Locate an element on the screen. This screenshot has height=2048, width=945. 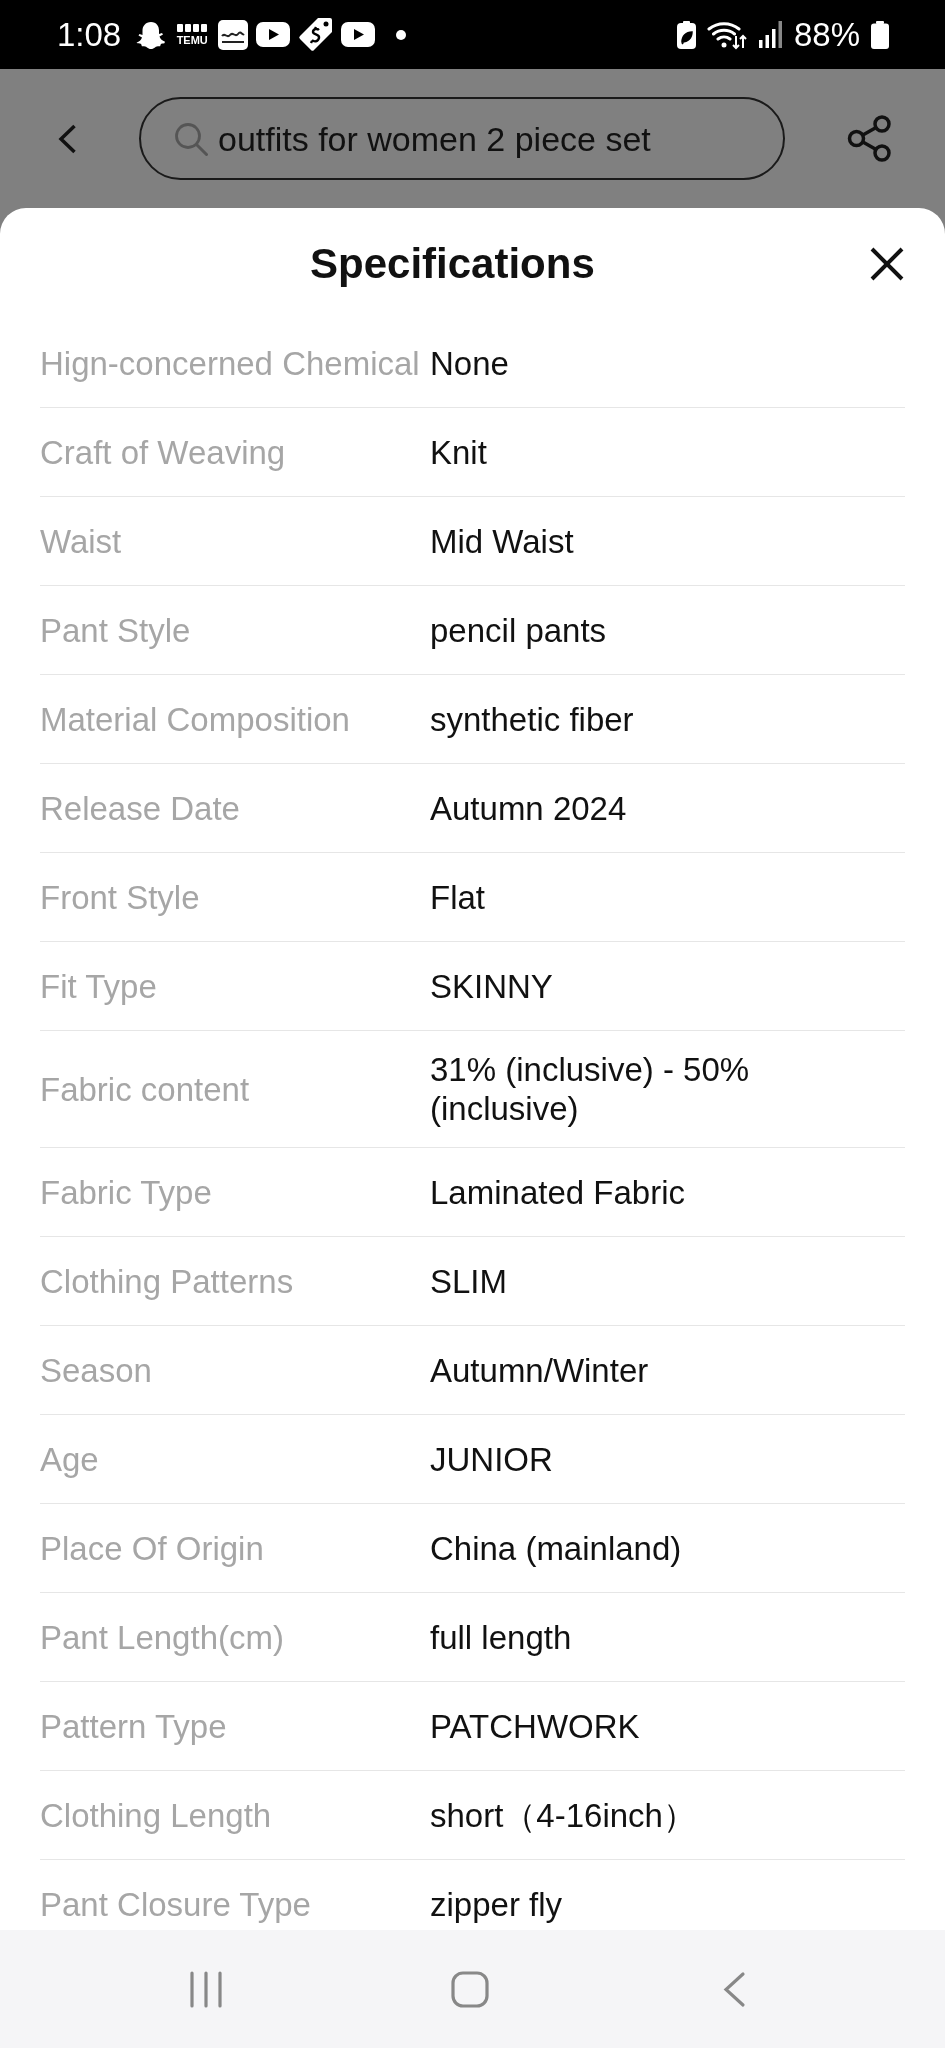
signal-icon is located at coordinates (770, 34).